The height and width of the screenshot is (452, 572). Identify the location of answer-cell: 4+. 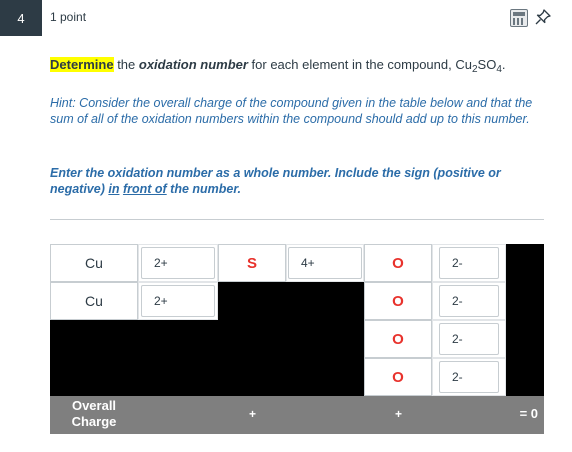
(325, 263).